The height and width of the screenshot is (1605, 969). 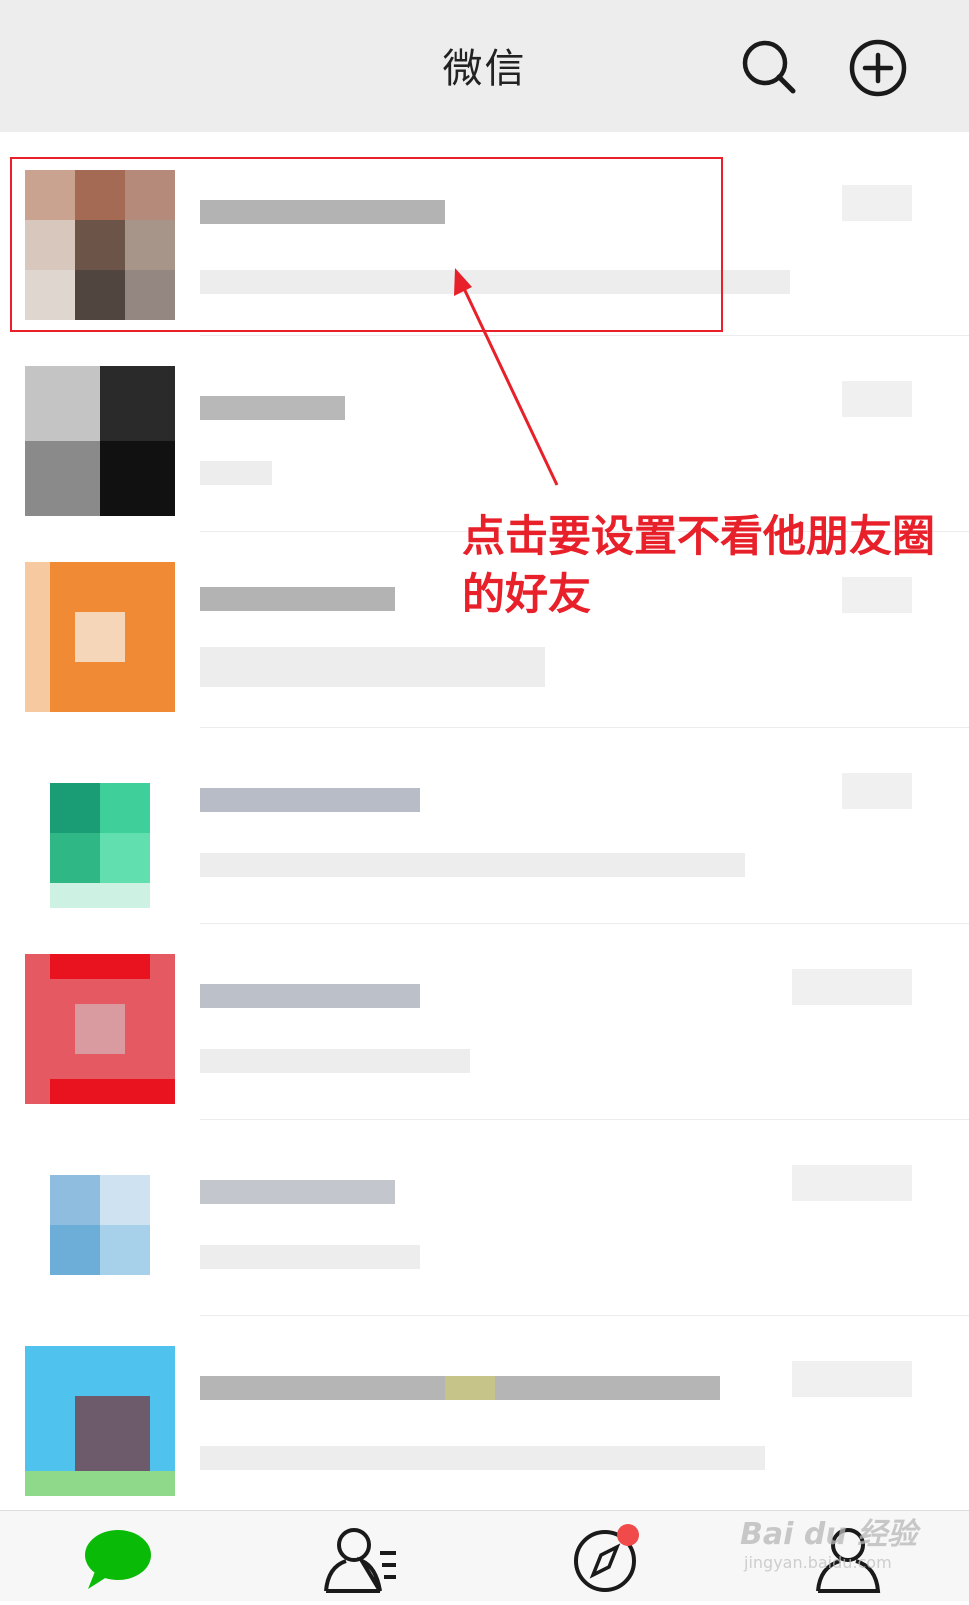 What do you see at coordinates (628, 1535) in the screenshot?
I see `notification-badge` at bounding box center [628, 1535].